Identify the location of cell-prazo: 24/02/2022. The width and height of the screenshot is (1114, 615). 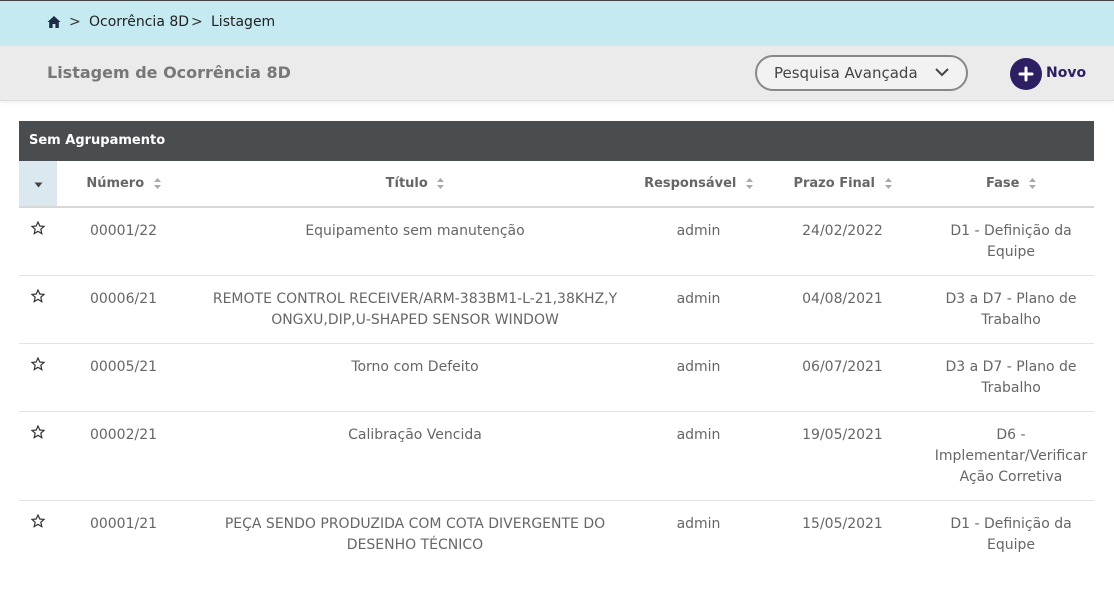
(842, 241).